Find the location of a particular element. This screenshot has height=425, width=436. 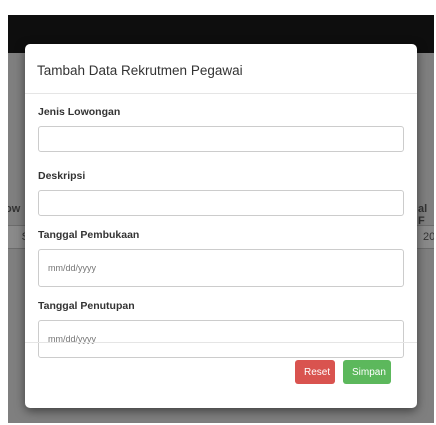

deskripsi-label: Deskripsi is located at coordinates (62, 176).